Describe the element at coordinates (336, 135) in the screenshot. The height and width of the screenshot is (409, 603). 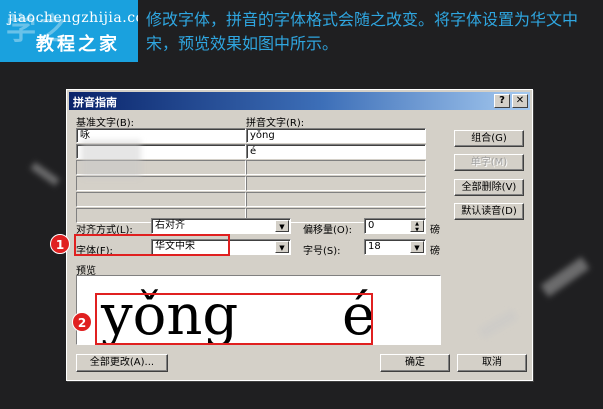
I see `pinyin-text-field-1: yǒng` at that location.